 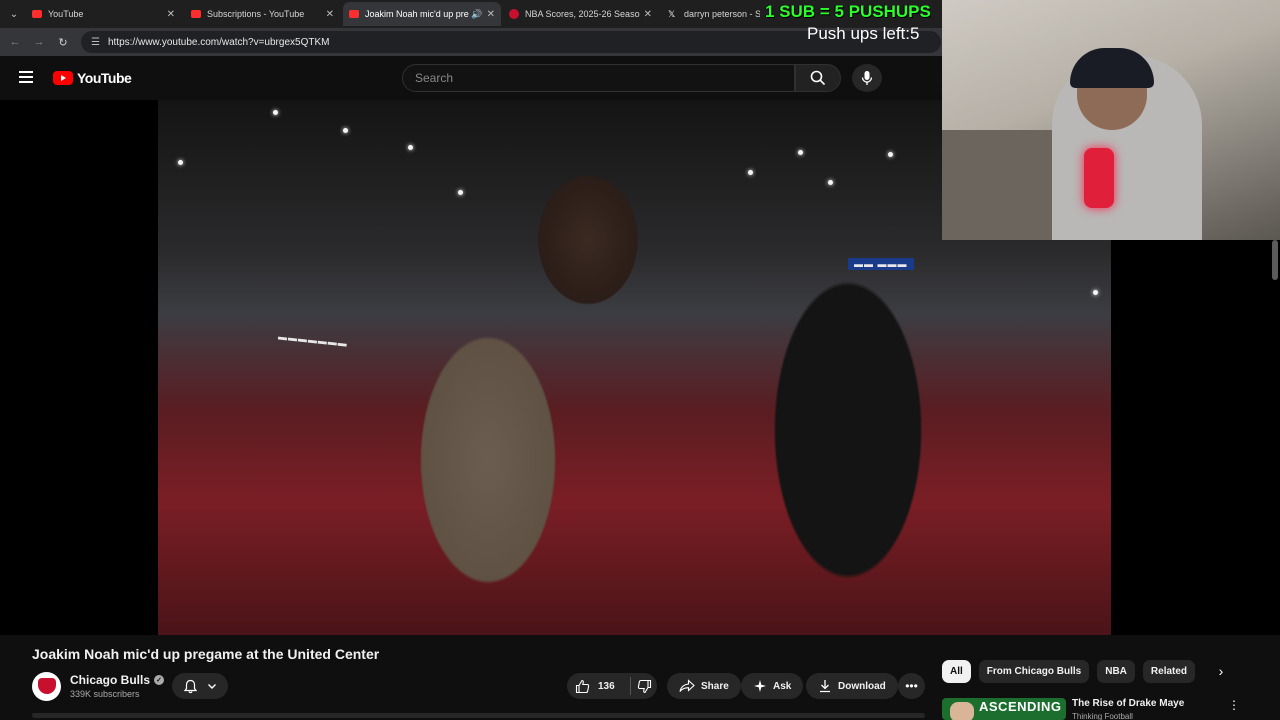 What do you see at coordinates (715, 686) in the screenshot?
I see `share-label: Share` at bounding box center [715, 686].